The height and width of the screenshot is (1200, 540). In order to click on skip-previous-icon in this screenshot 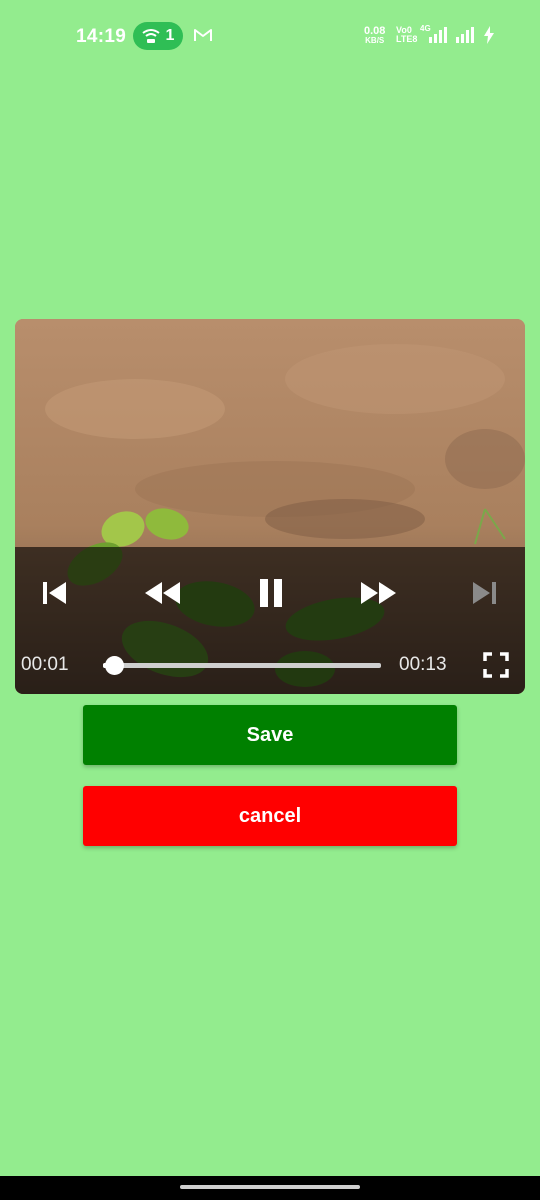, I will do `click(54, 593)`.